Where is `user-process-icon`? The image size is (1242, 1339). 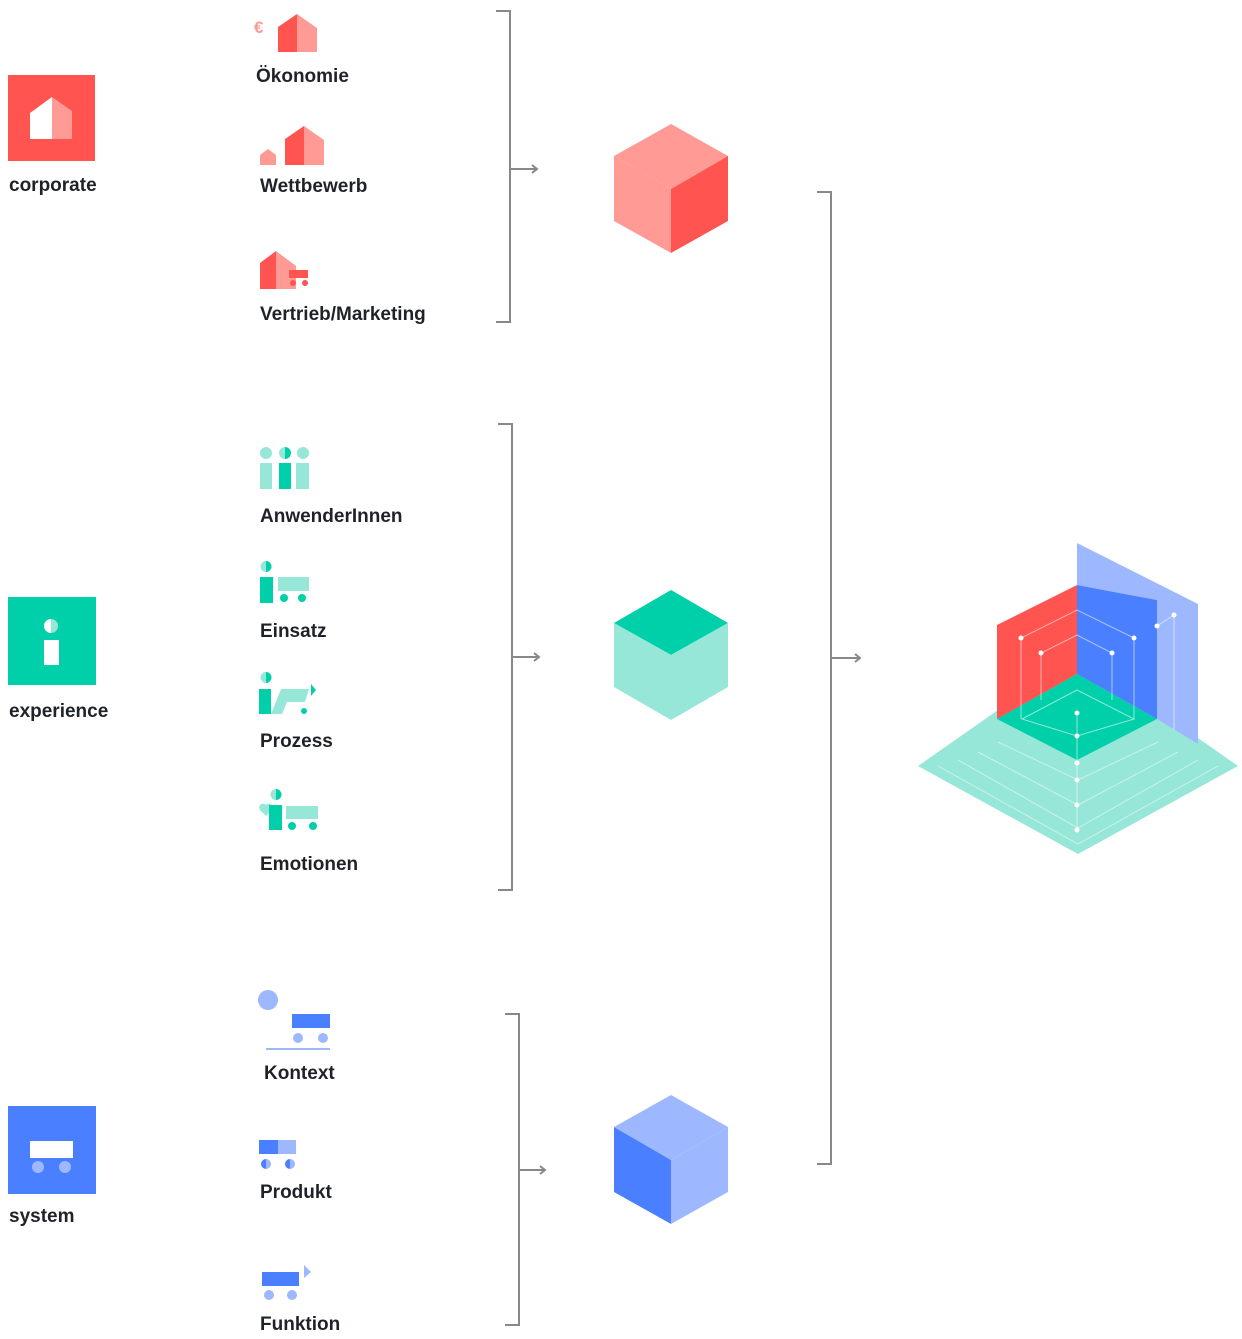
user-process-icon is located at coordinates (287, 693).